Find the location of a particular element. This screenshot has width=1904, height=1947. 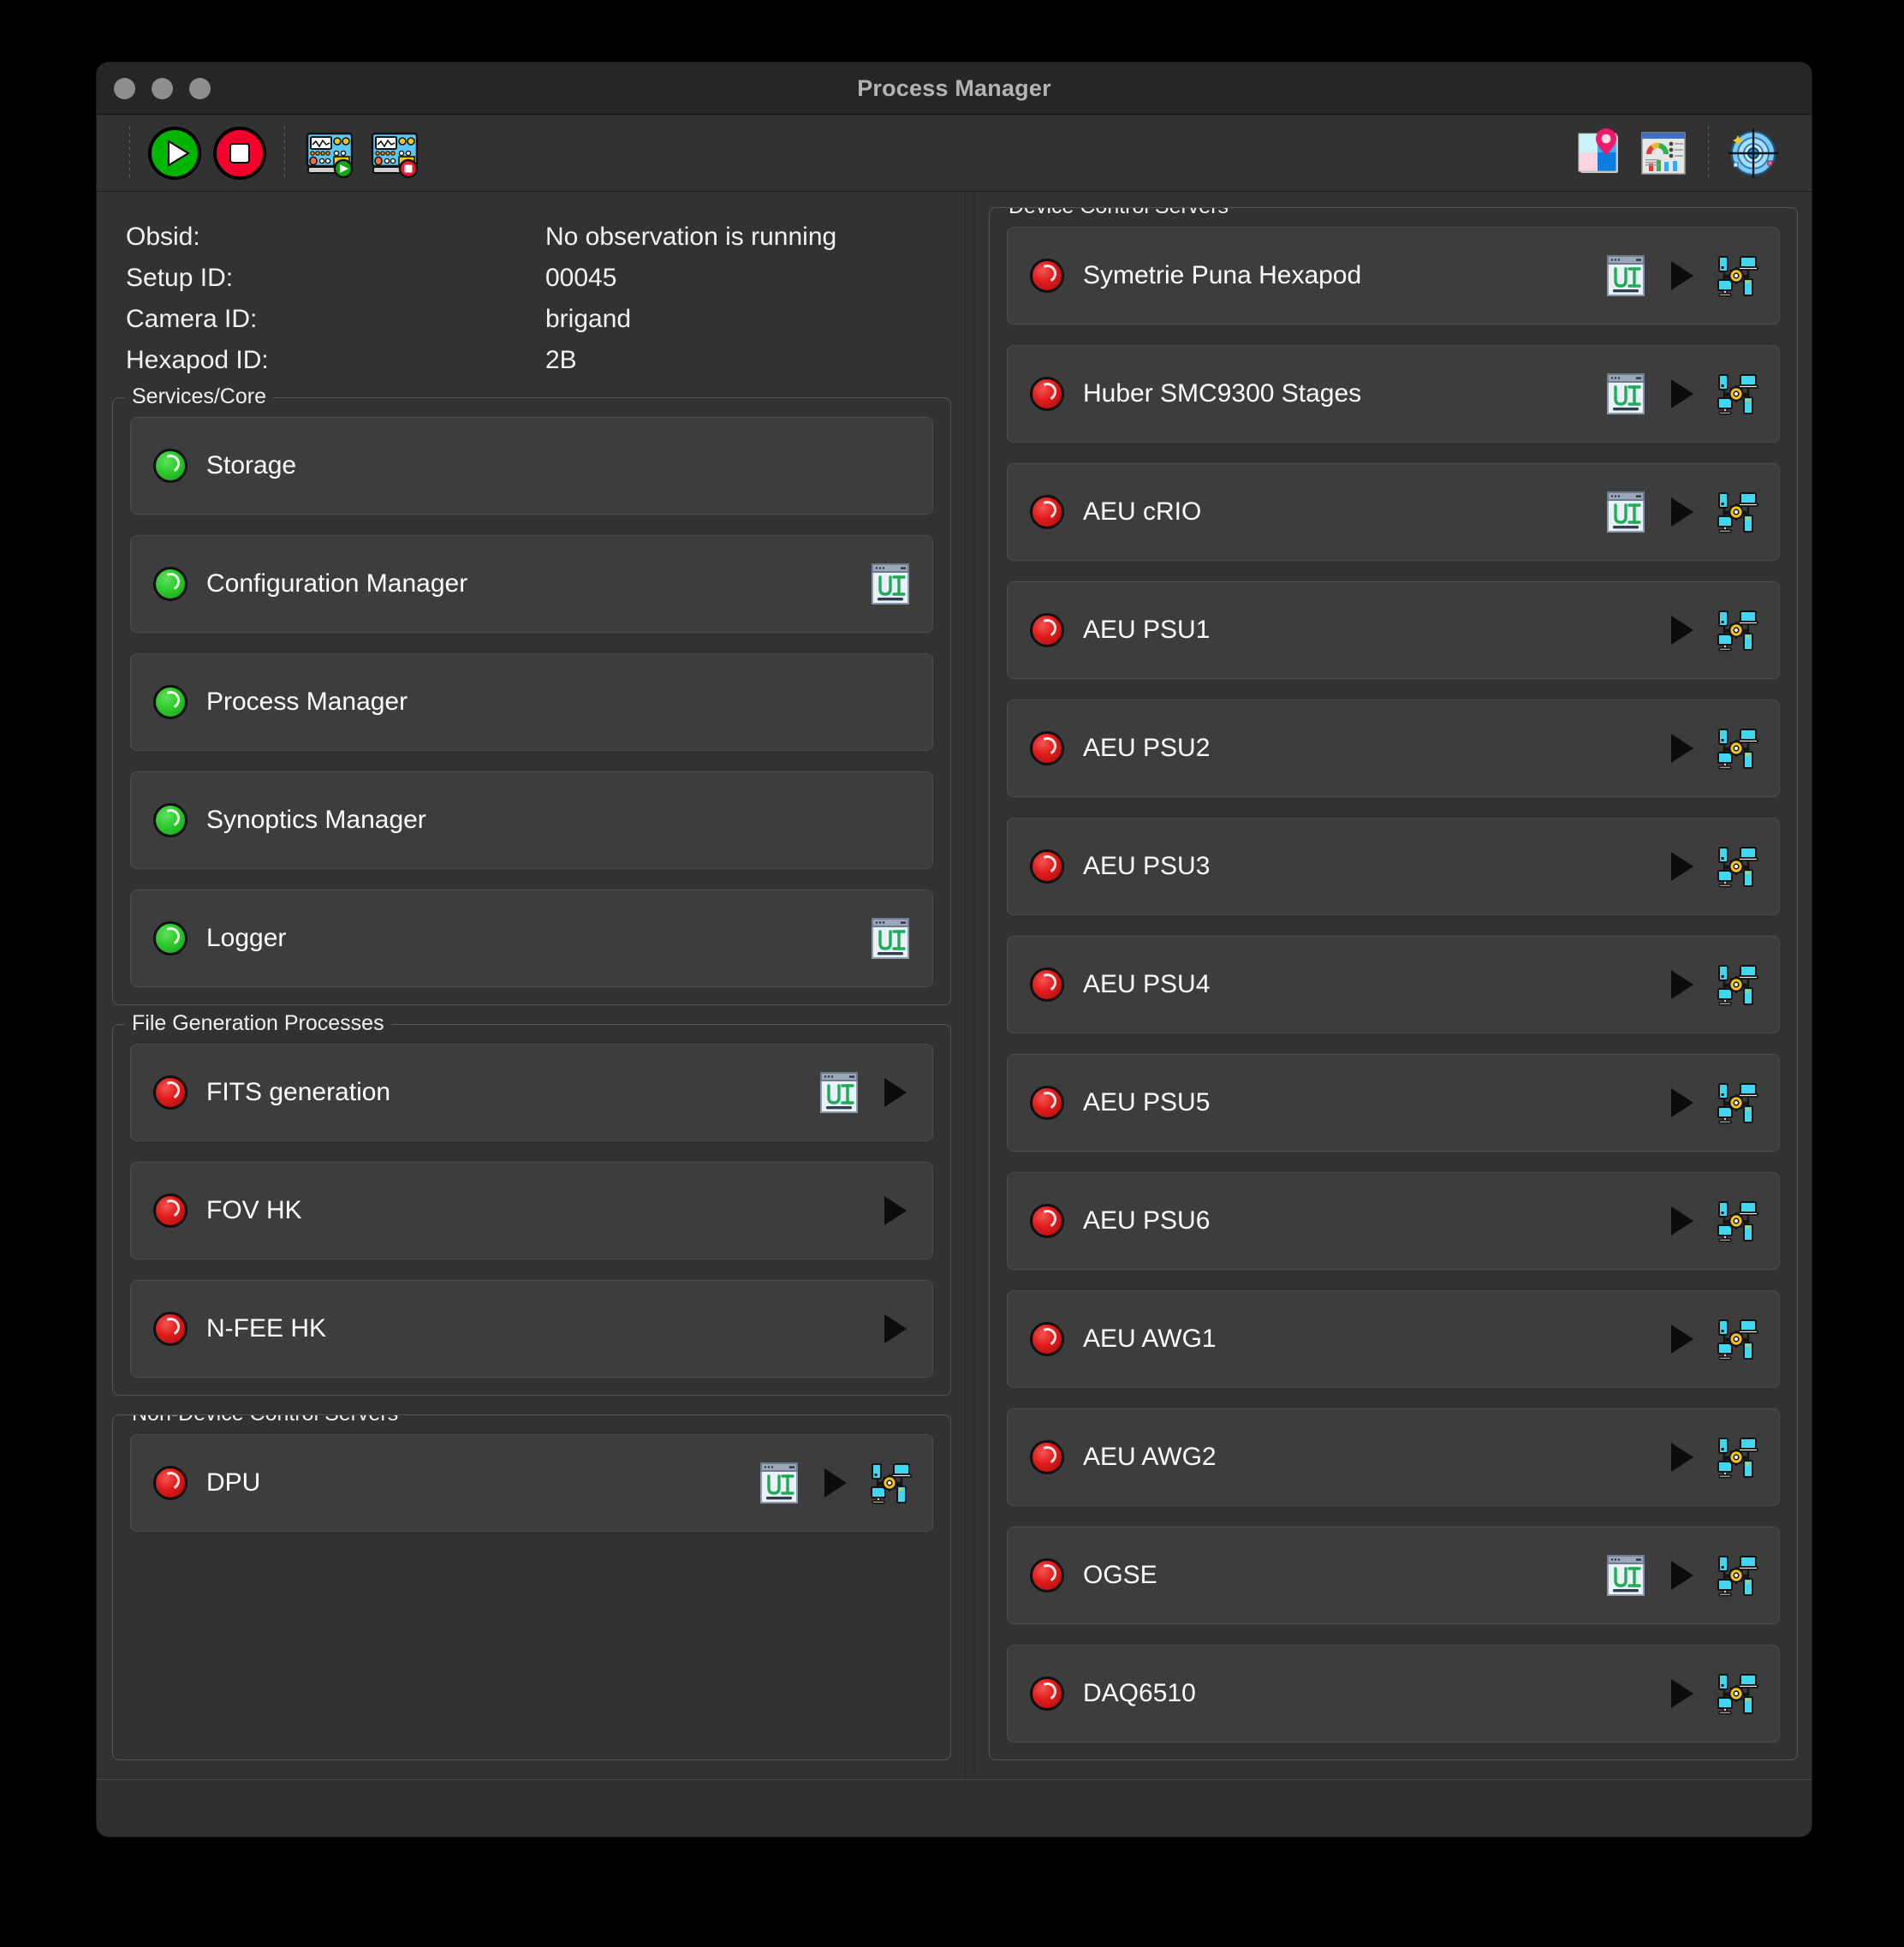

services-core-group-title: Services/Core is located at coordinates (199, 396).